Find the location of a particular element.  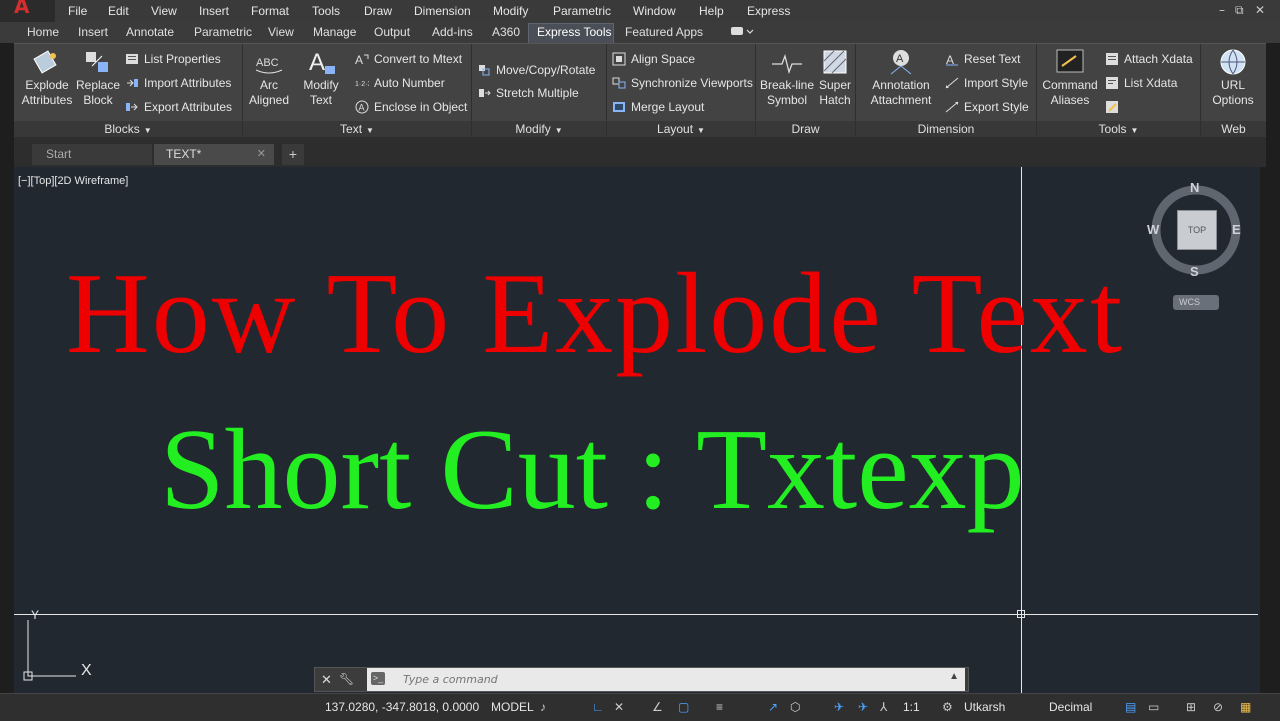

tab-featured-apps: Featured Apps is located at coordinates (664, 32).